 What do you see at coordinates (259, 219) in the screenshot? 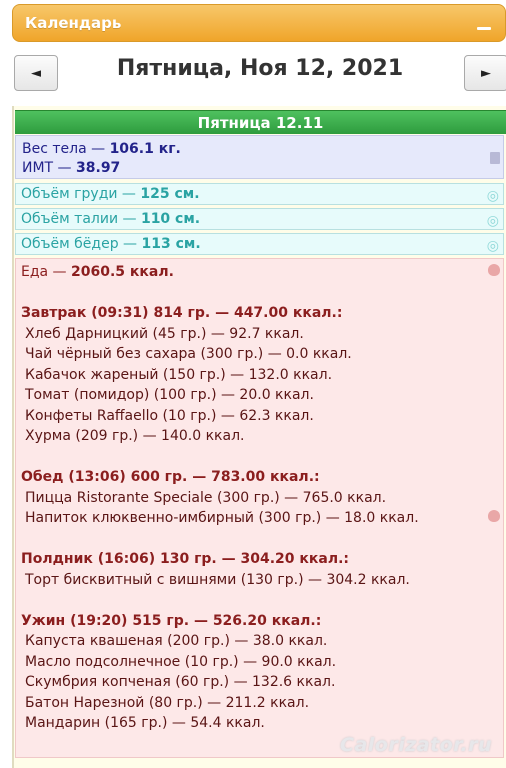
I see `measurement-waist: Объём талии — 110 см. ◎` at bounding box center [259, 219].